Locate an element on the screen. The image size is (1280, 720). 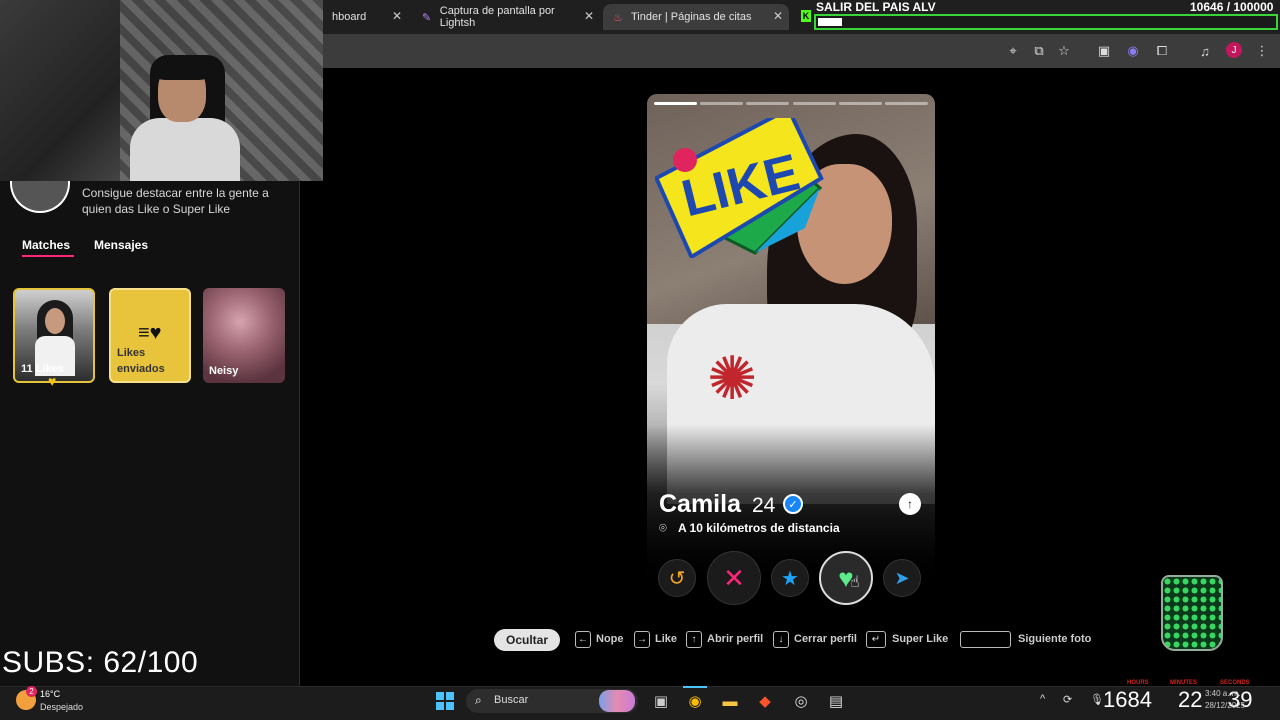
tray-chevron-icon: ^ is located at coordinates (1042, 699).